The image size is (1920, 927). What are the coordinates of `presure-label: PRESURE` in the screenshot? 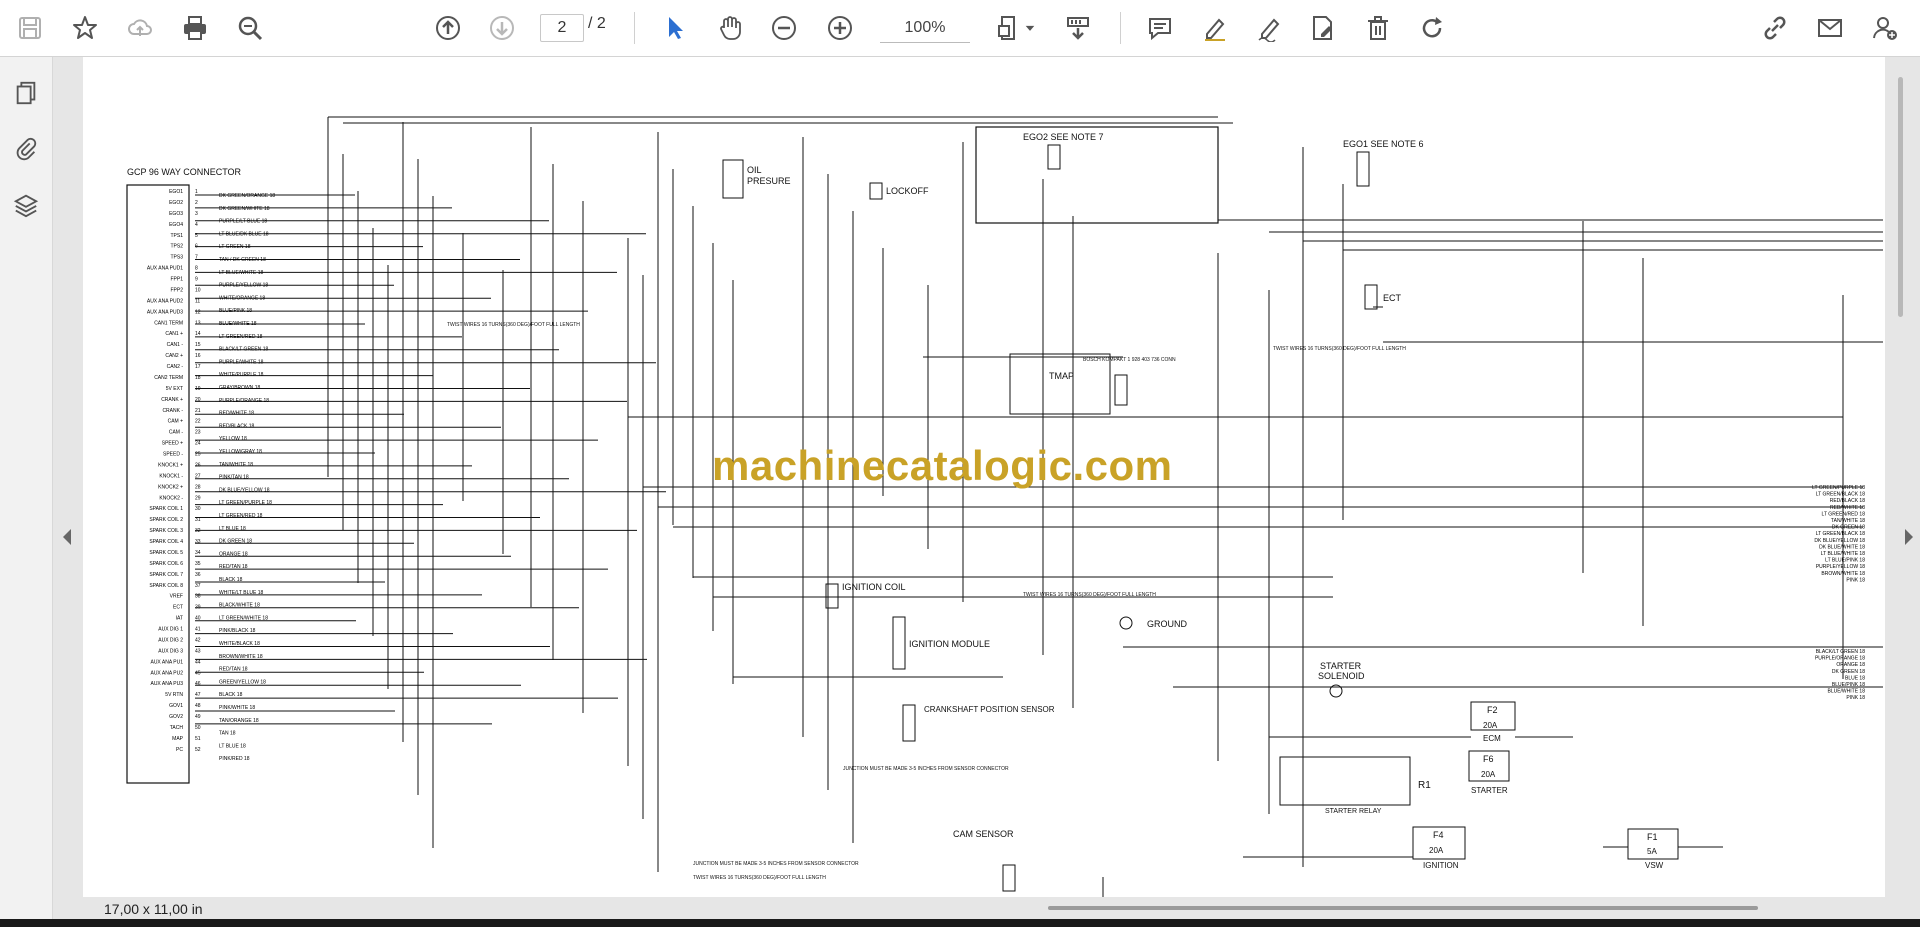 It's located at (769, 181).